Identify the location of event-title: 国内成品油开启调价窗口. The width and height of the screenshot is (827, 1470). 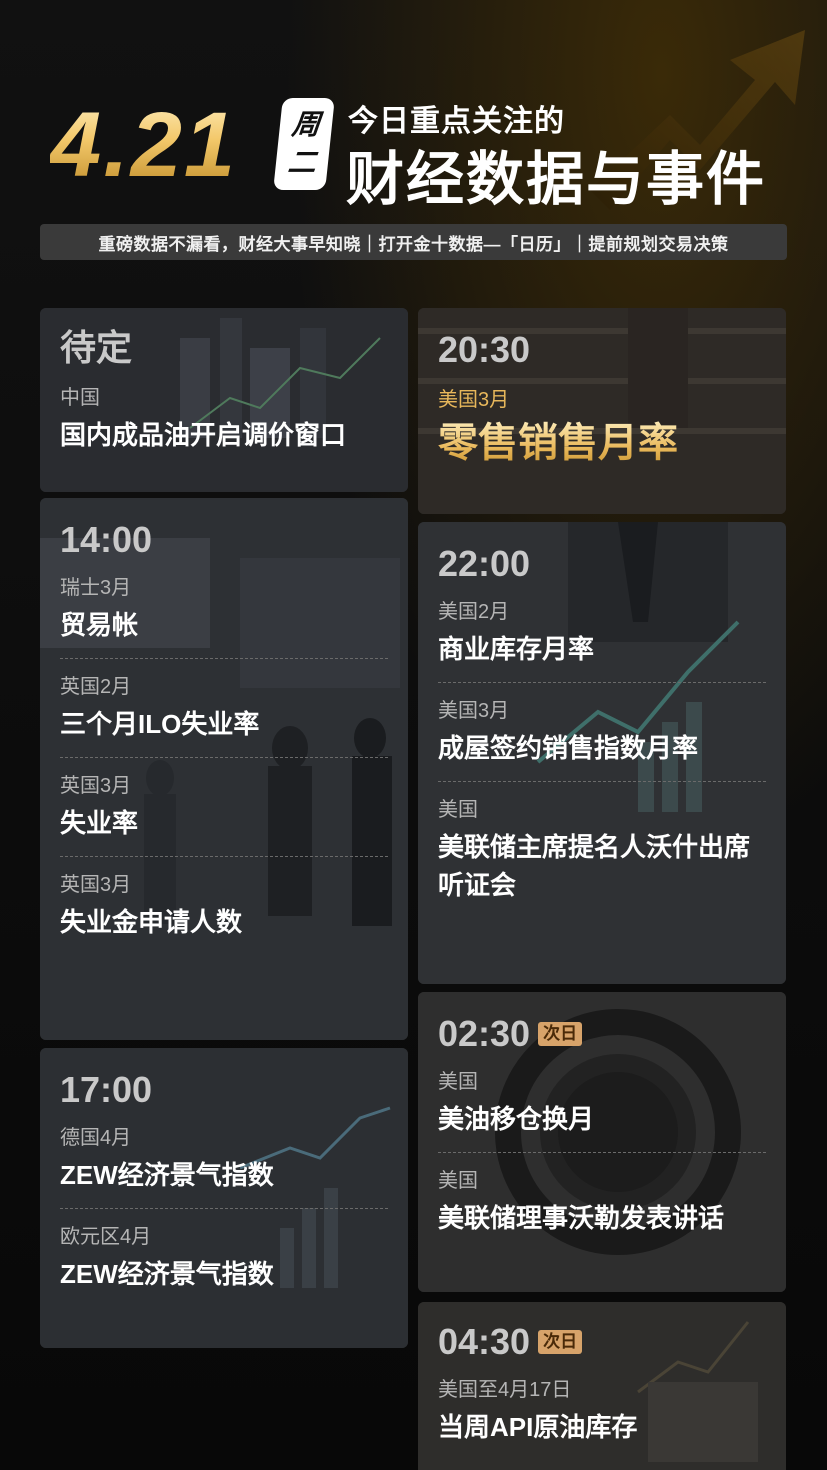
(203, 435).